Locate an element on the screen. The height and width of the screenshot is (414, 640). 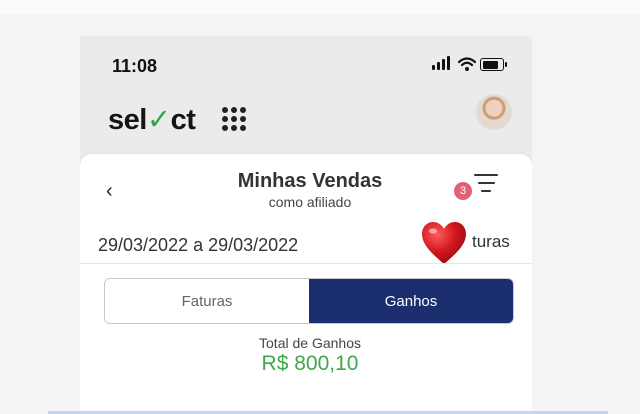
filter-button: 3 is located at coordinates (478, 187).